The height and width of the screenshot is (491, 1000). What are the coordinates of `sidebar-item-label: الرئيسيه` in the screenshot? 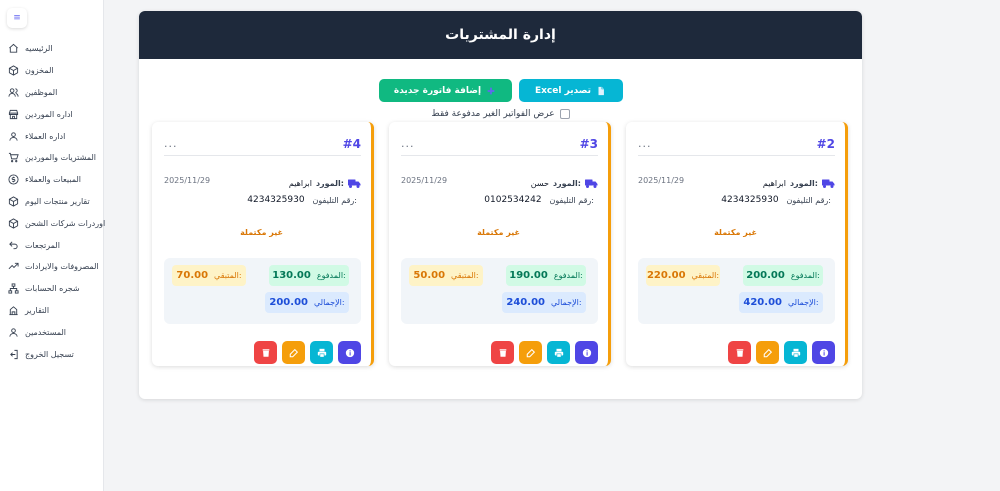 It's located at (39, 49).